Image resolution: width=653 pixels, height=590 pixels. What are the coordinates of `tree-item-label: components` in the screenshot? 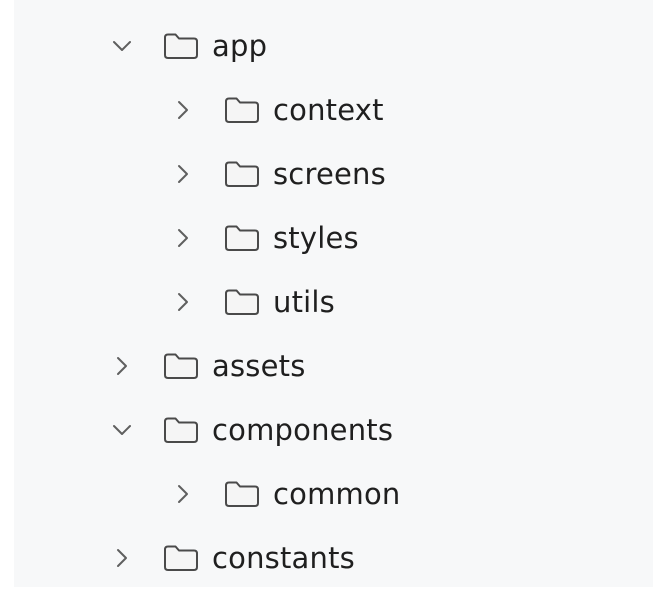 It's located at (303, 429).